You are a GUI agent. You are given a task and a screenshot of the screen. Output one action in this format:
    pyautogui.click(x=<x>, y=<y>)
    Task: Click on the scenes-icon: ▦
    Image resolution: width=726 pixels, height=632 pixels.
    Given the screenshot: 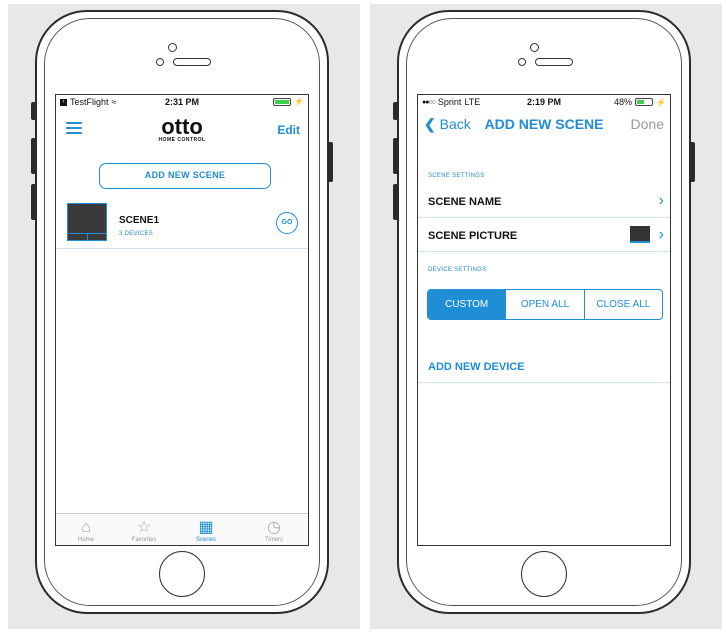 What is the action you would take?
    pyautogui.click(x=206, y=527)
    